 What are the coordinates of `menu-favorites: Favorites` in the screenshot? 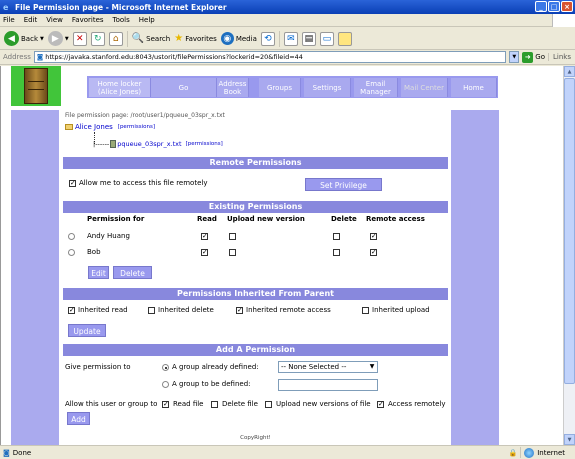 It's located at (88, 20).